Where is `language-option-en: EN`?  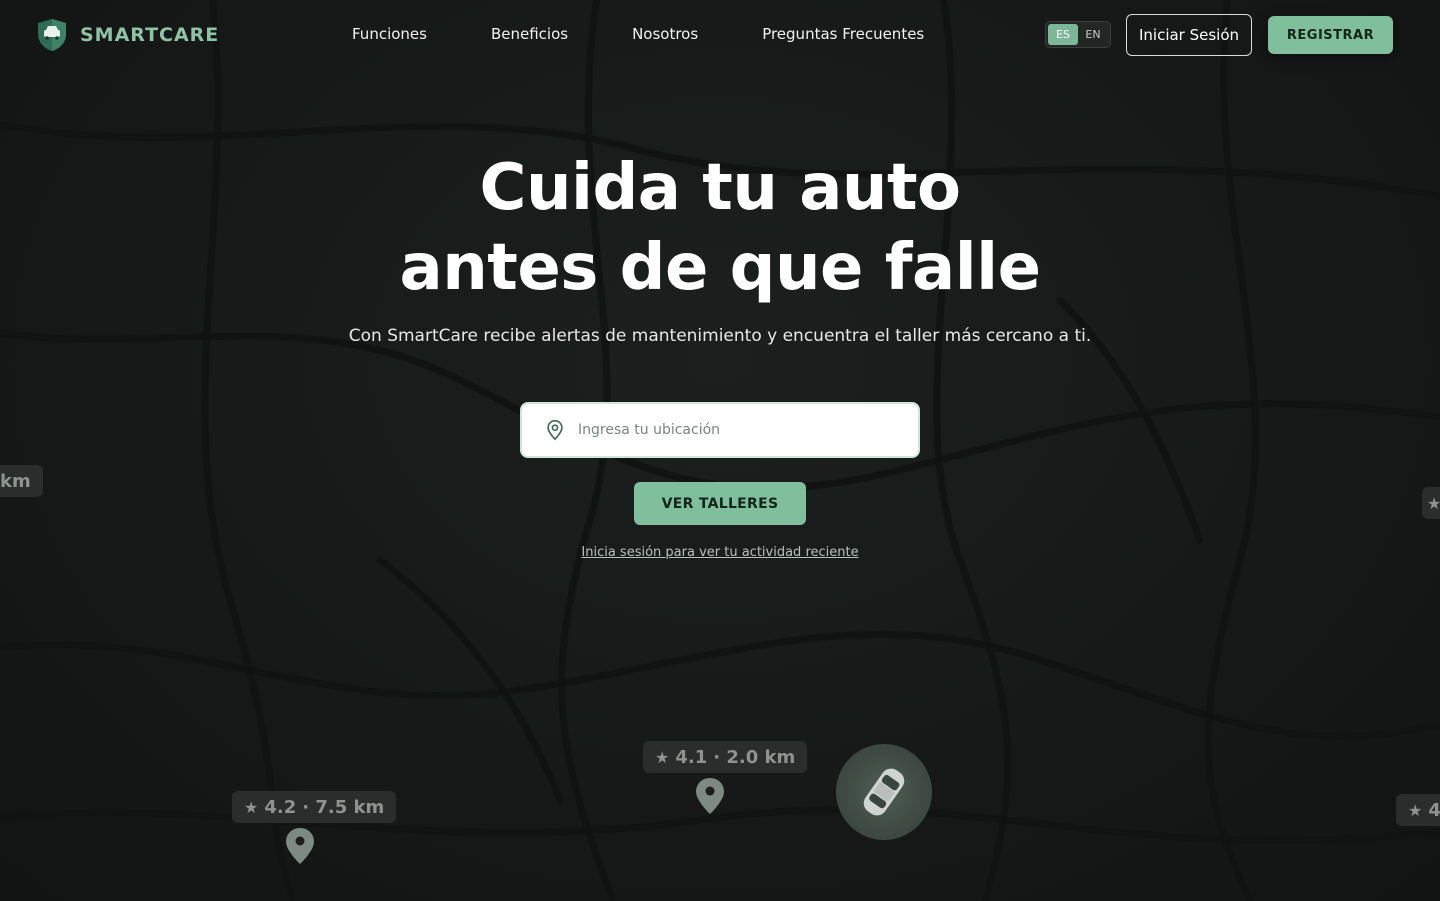
language-option-en: EN is located at coordinates (1093, 34).